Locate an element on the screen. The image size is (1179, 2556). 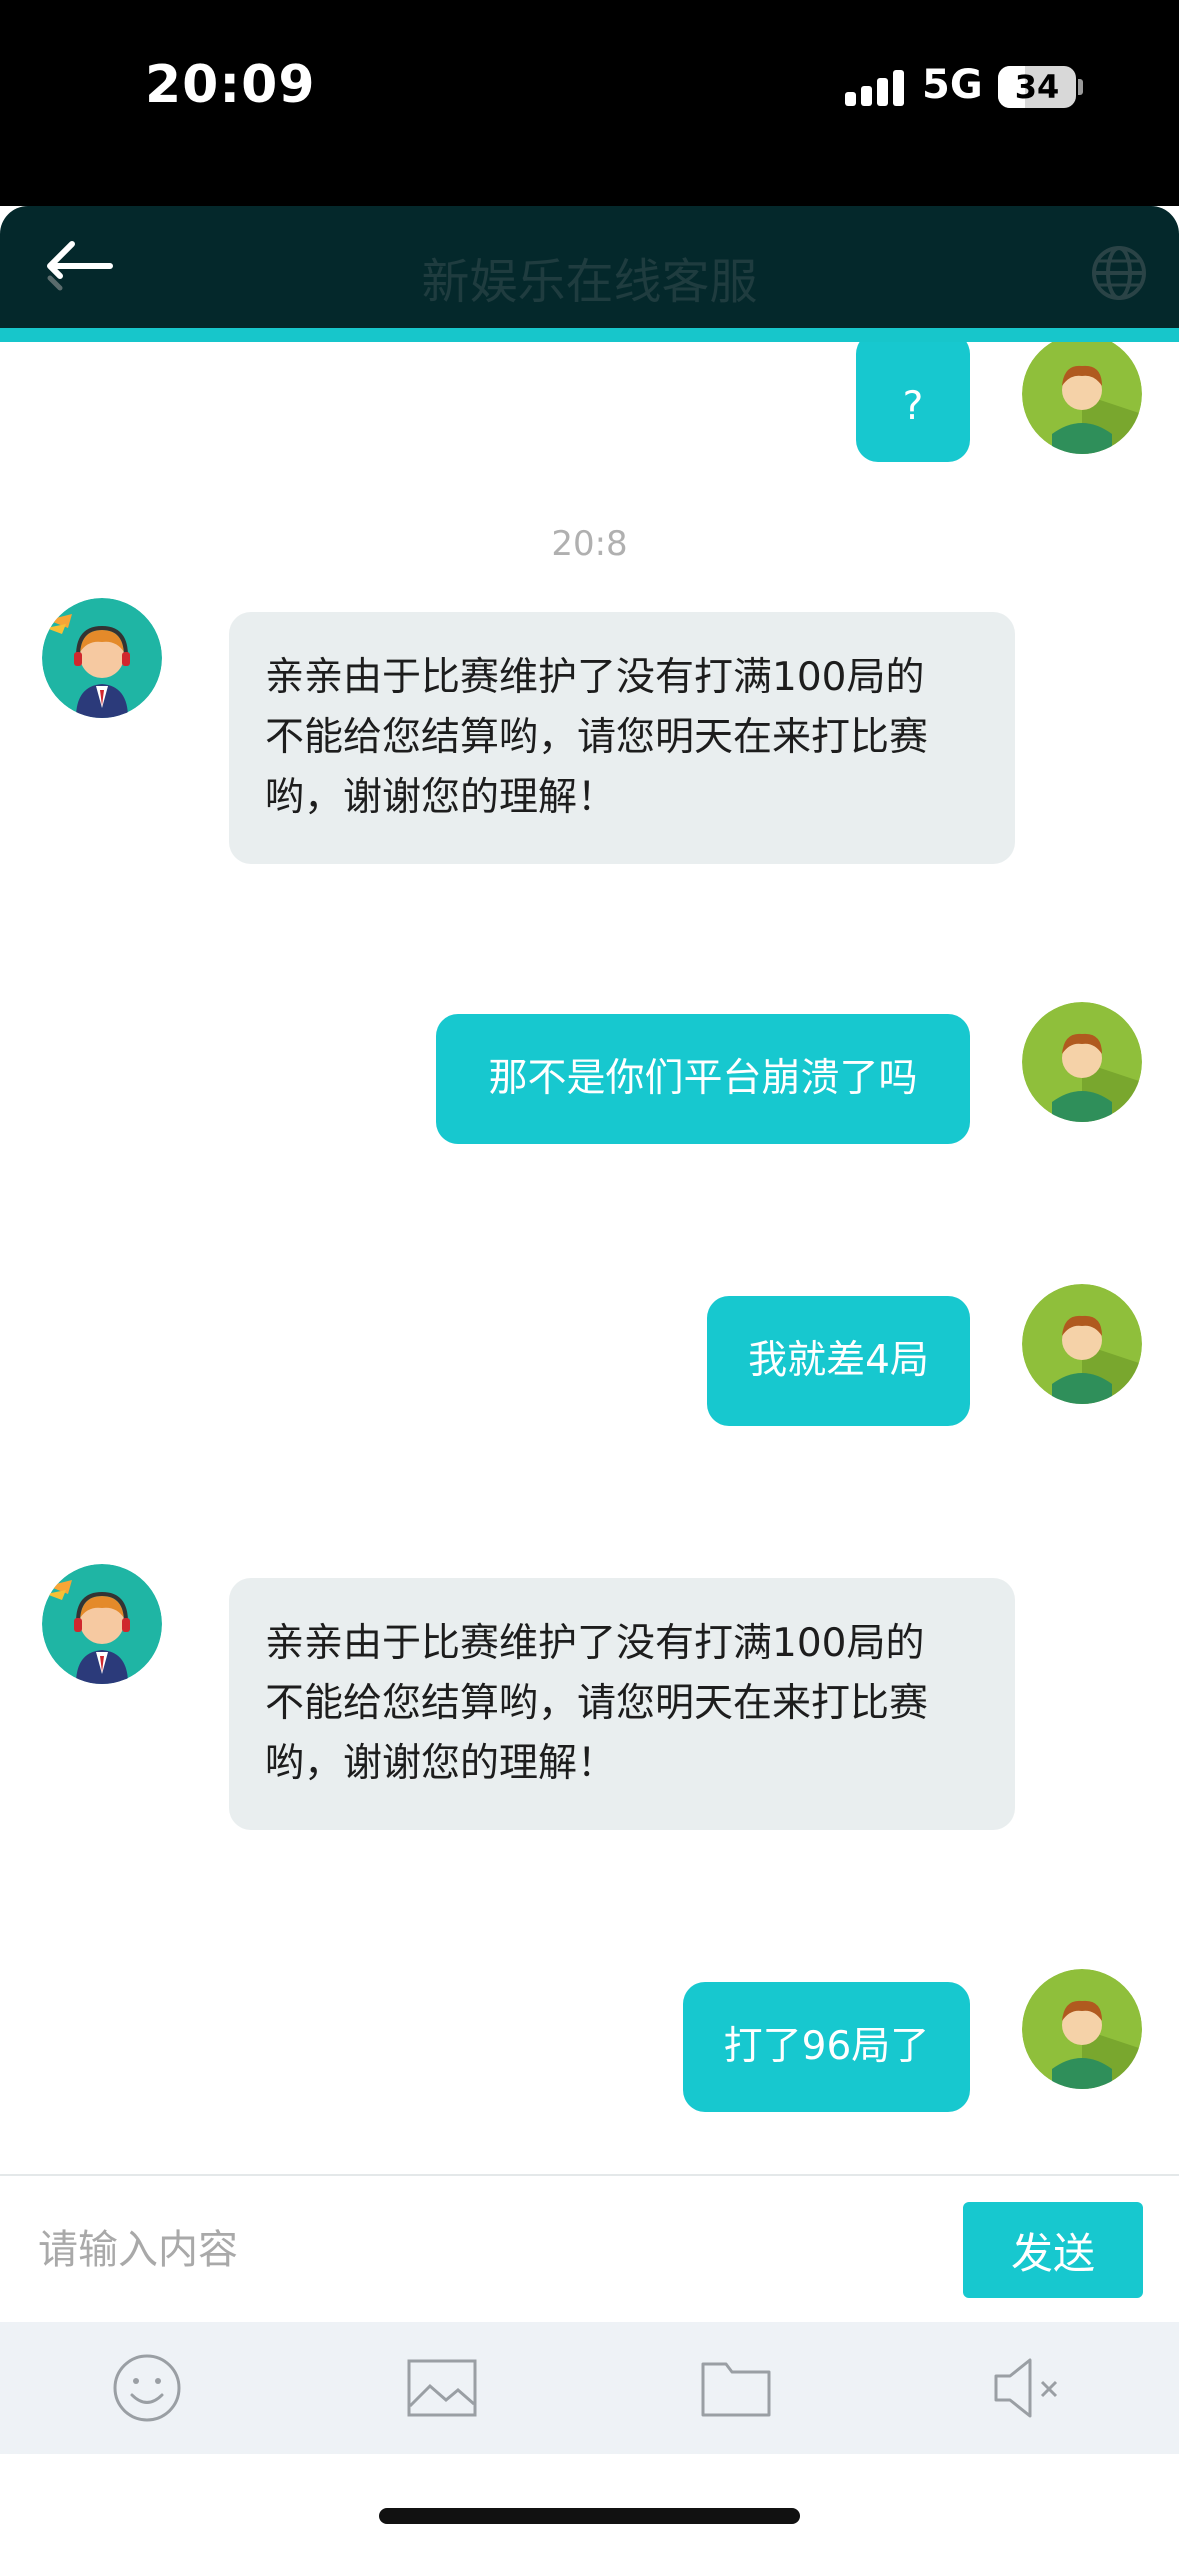
user-message: 我就差4局 is located at coordinates (838, 1361).